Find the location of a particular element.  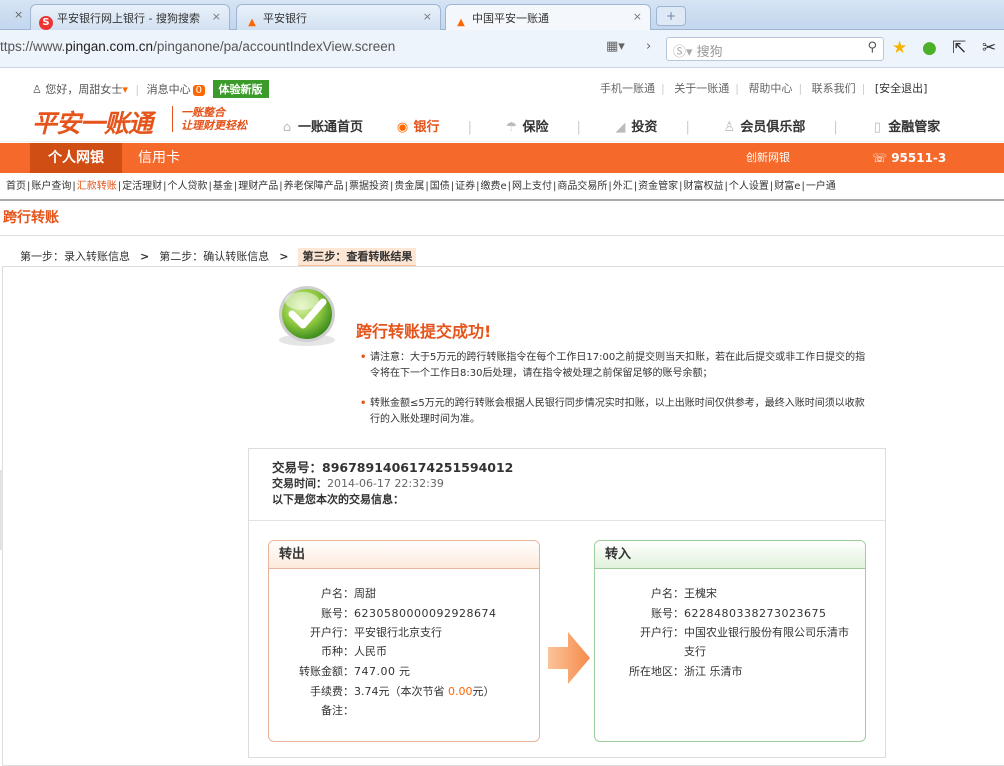

in-name-row: 户名：王槐宋 is located at coordinates (657, 593).